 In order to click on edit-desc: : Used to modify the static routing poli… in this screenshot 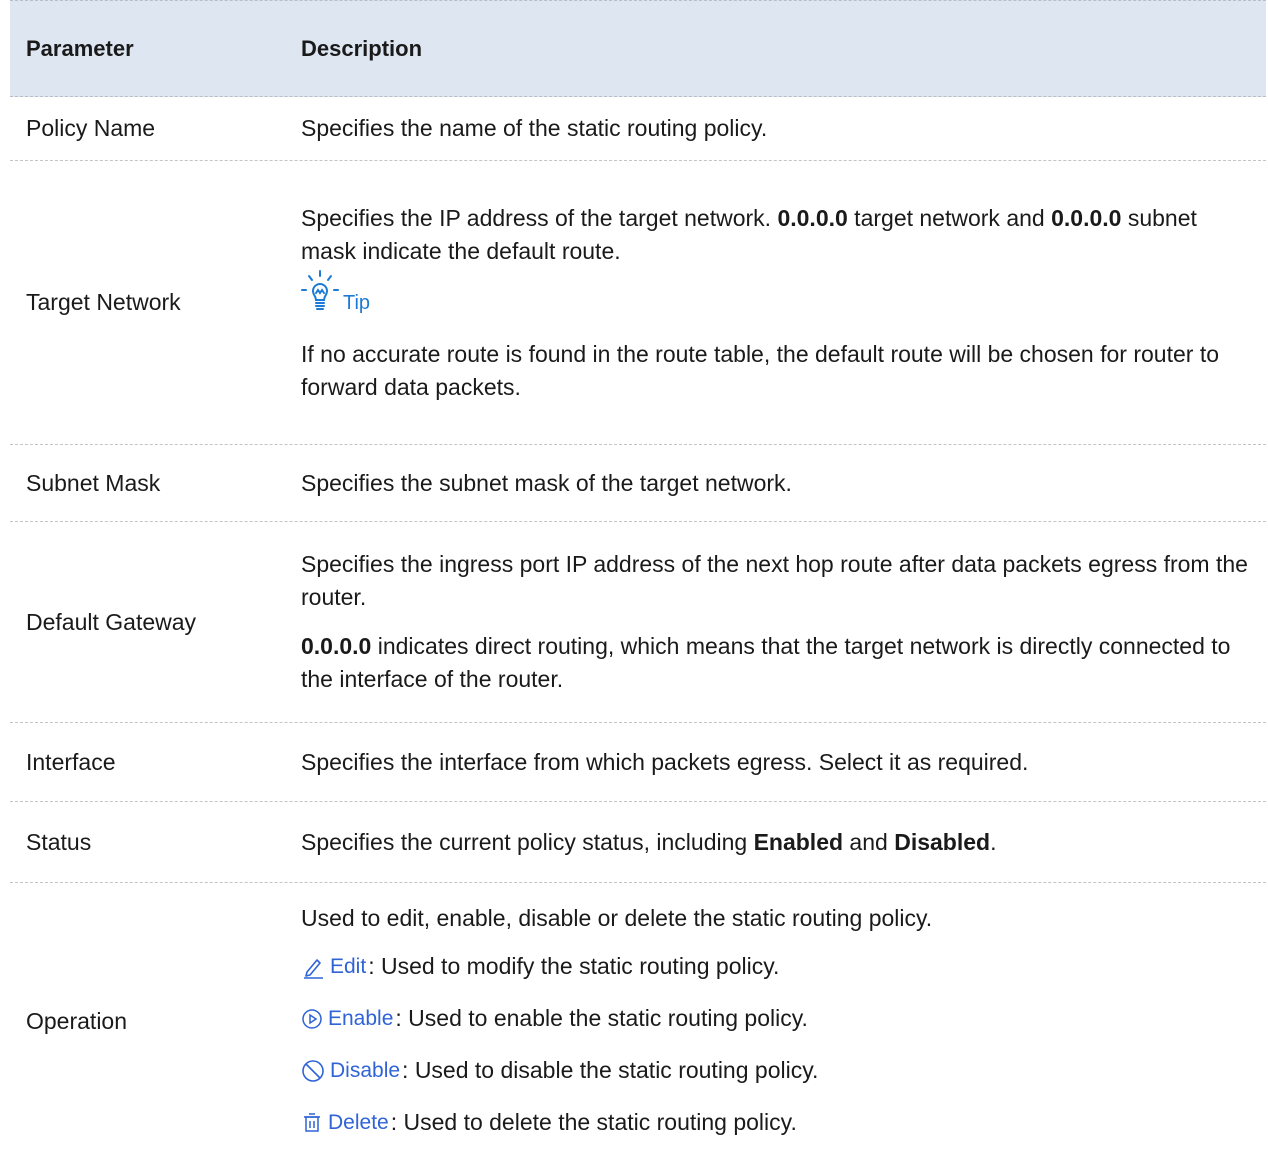, I will do `click(574, 966)`.